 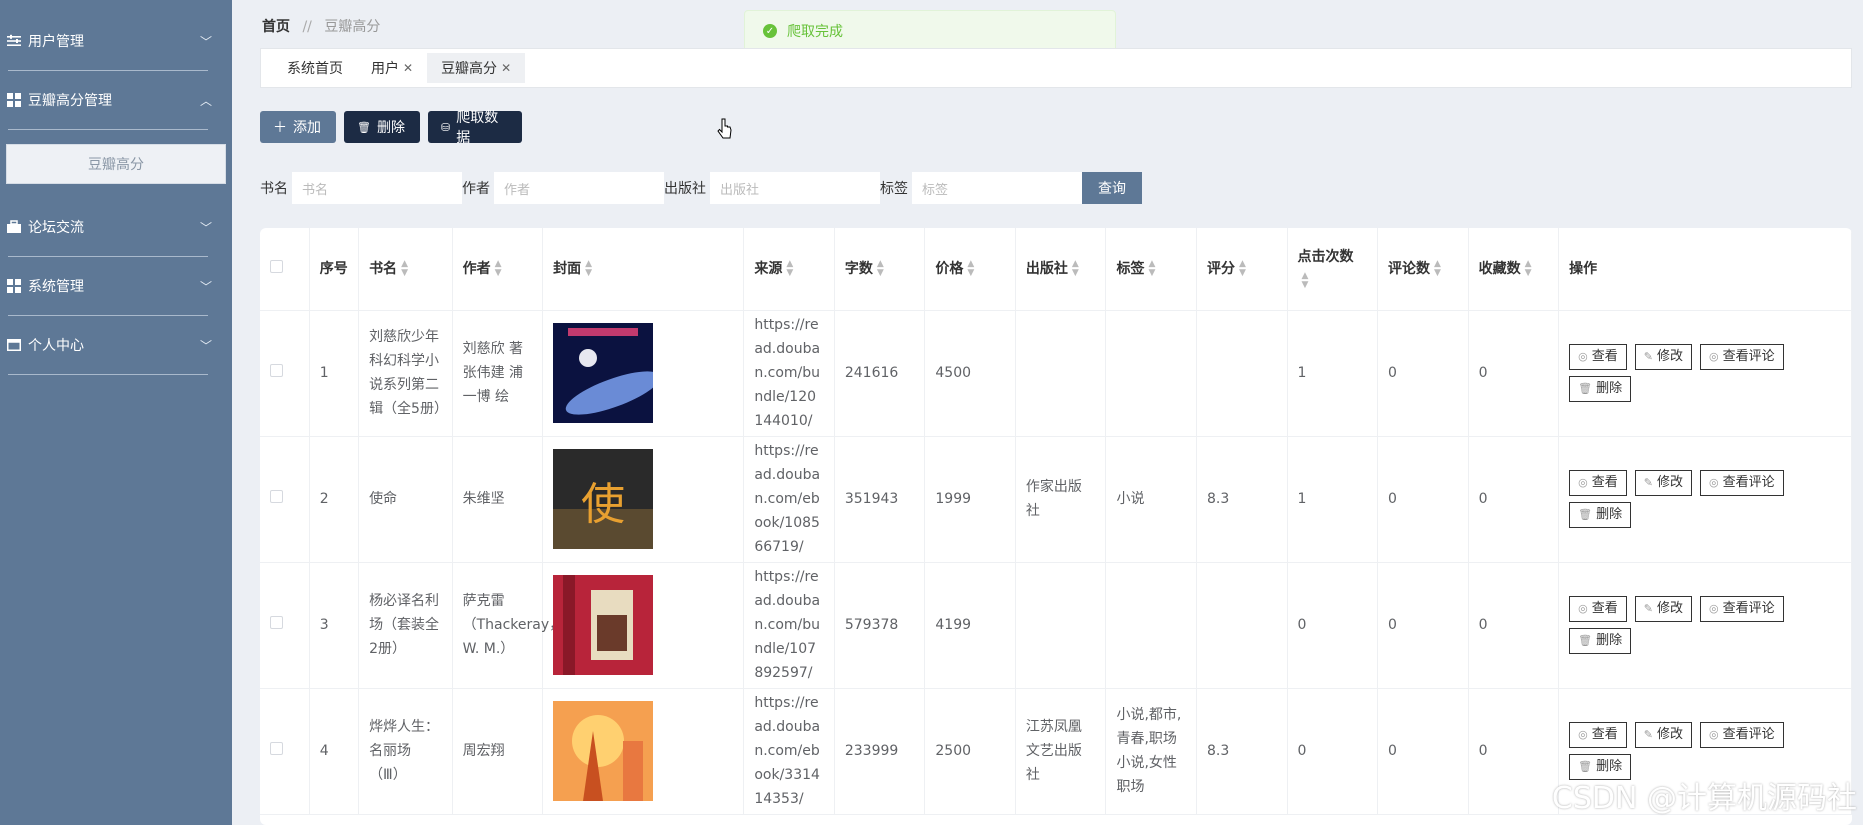 What do you see at coordinates (276, 27) in the screenshot?
I see `breadcrumb-home: 首页` at bounding box center [276, 27].